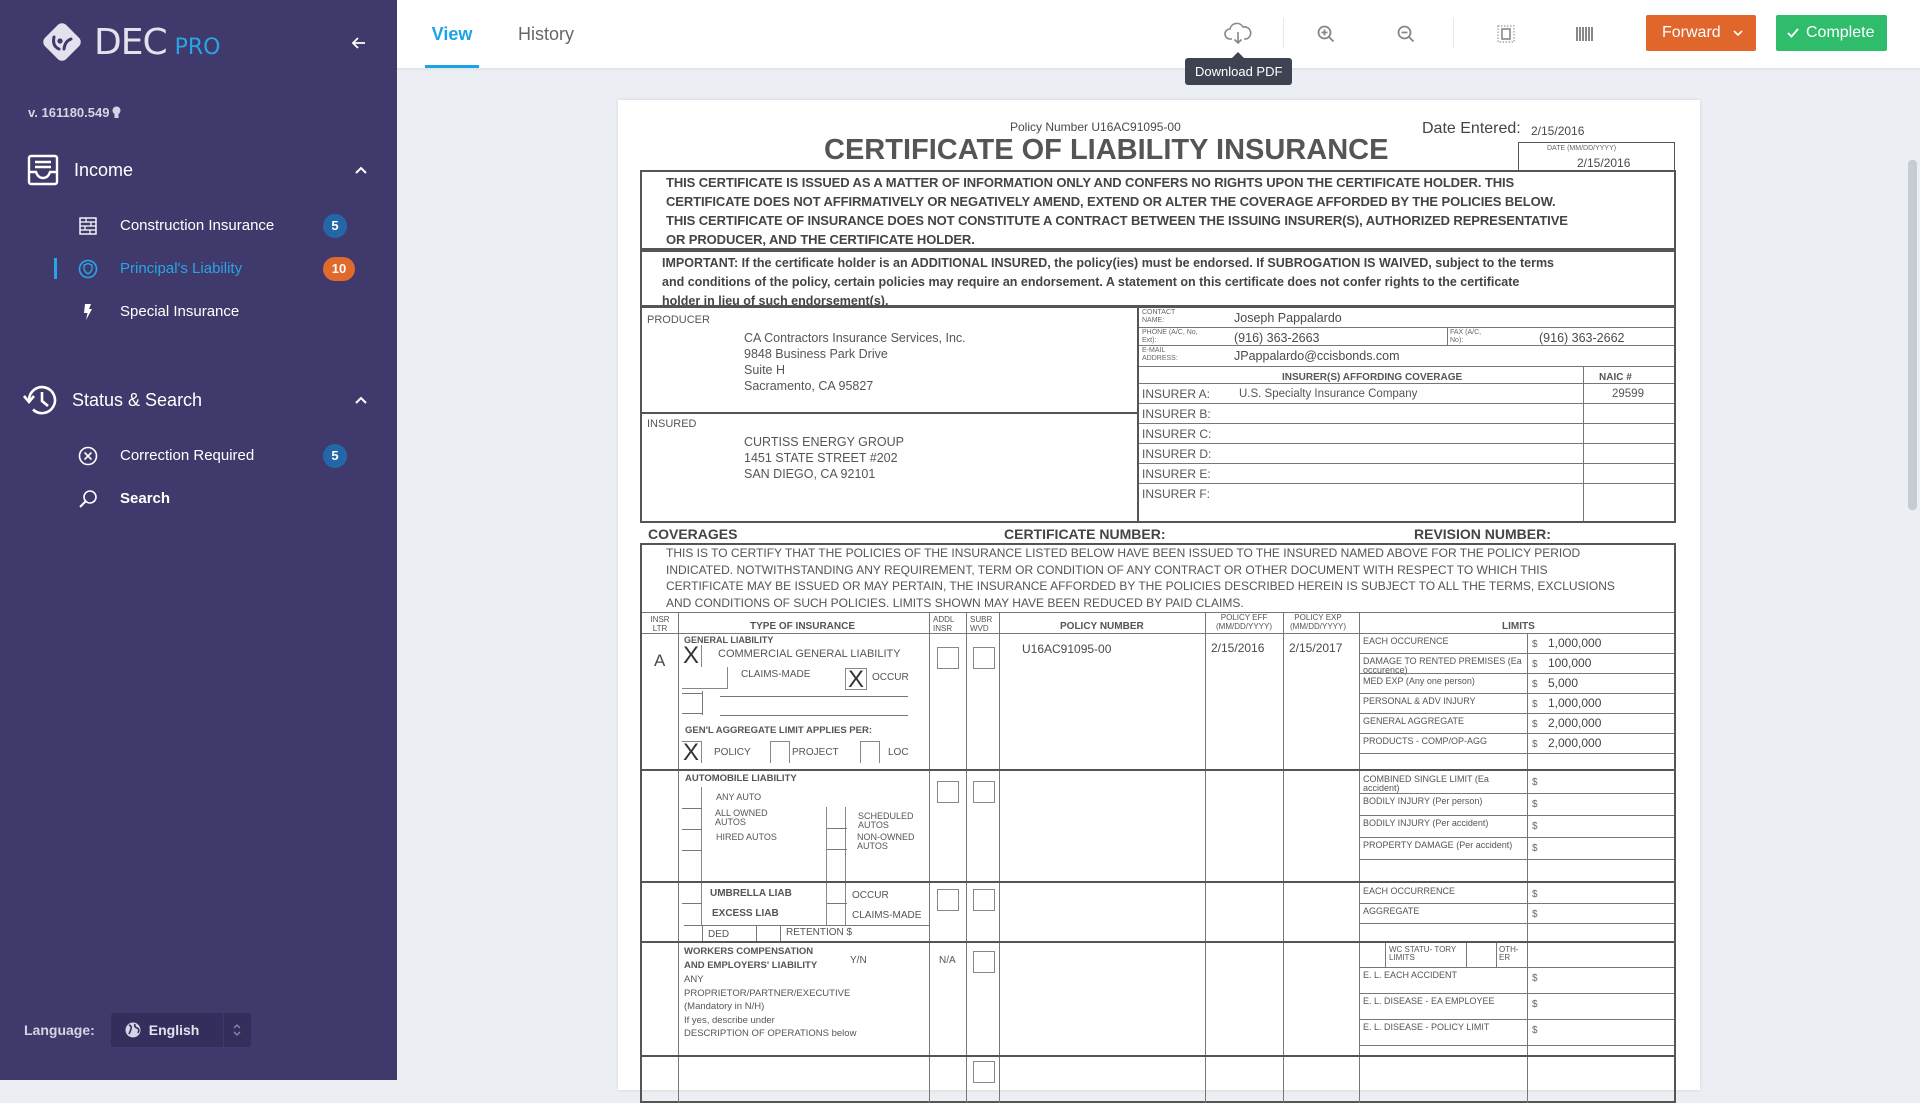 The height and width of the screenshot is (1103, 1920). I want to click on lightning-icon, so click(88, 311).